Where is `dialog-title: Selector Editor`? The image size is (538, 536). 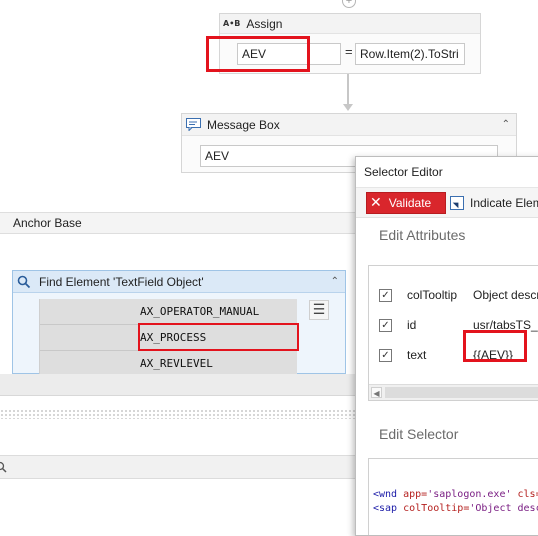 dialog-title: Selector Editor is located at coordinates (447, 172).